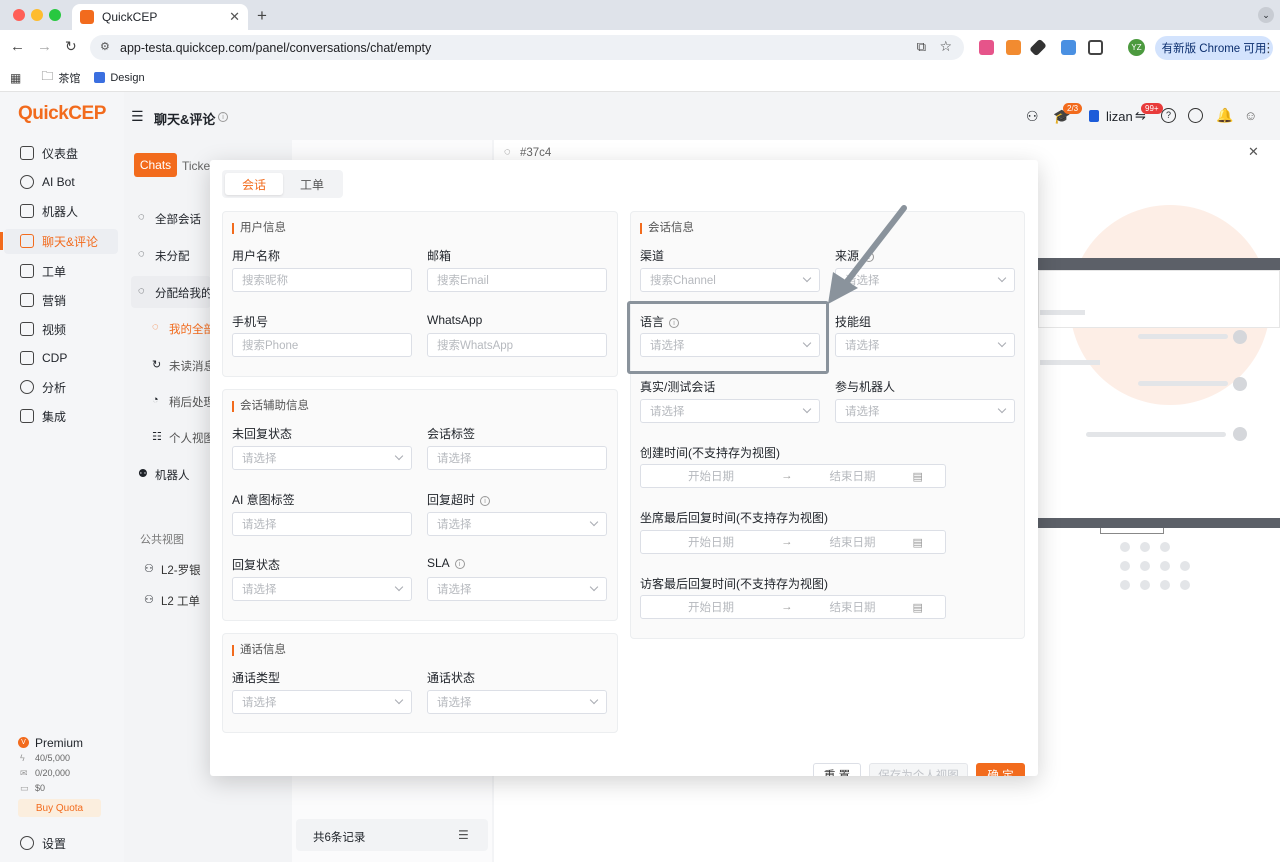  What do you see at coordinates (155, 165) in the screenshot?
I see `tab-chats: Chats` at bounding box center [155, 165].